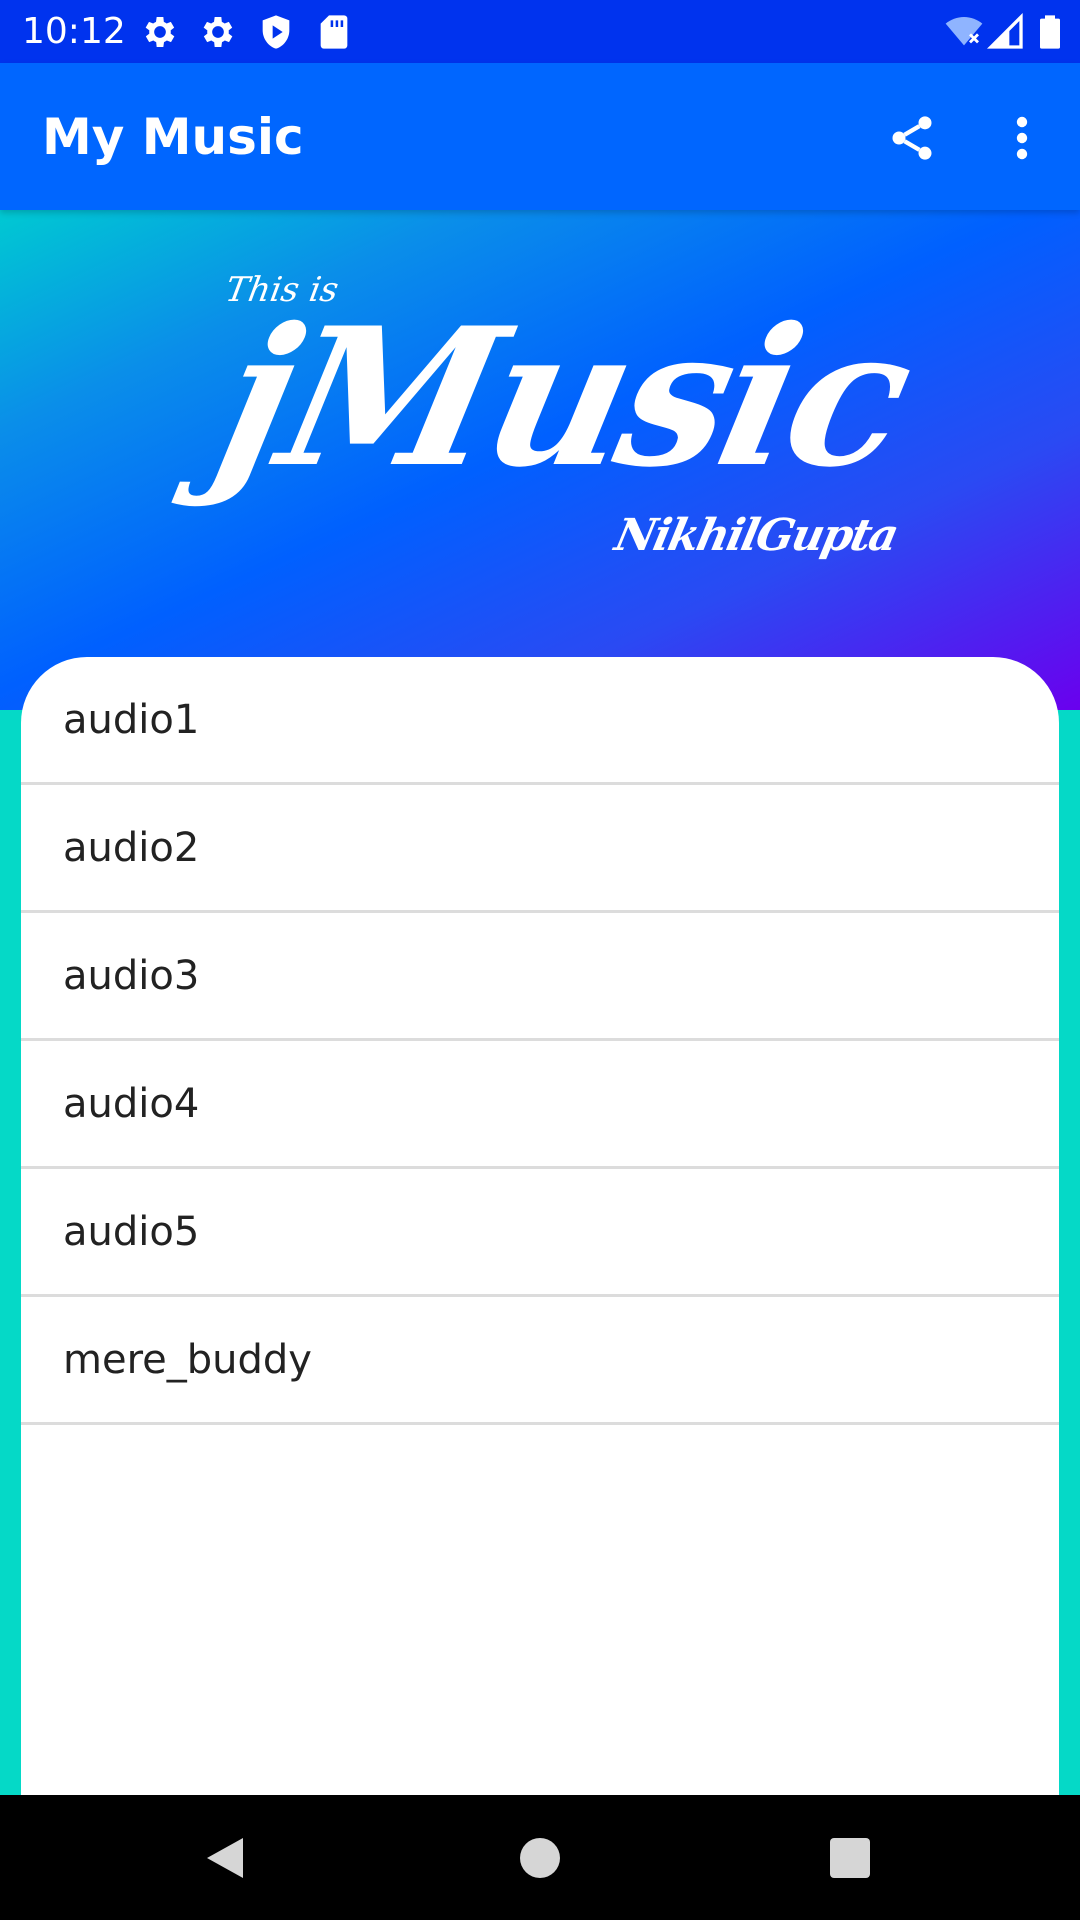 This screenshot has width=1080, height=1920. I want to click on list-item: audio3, so click(540, 977).